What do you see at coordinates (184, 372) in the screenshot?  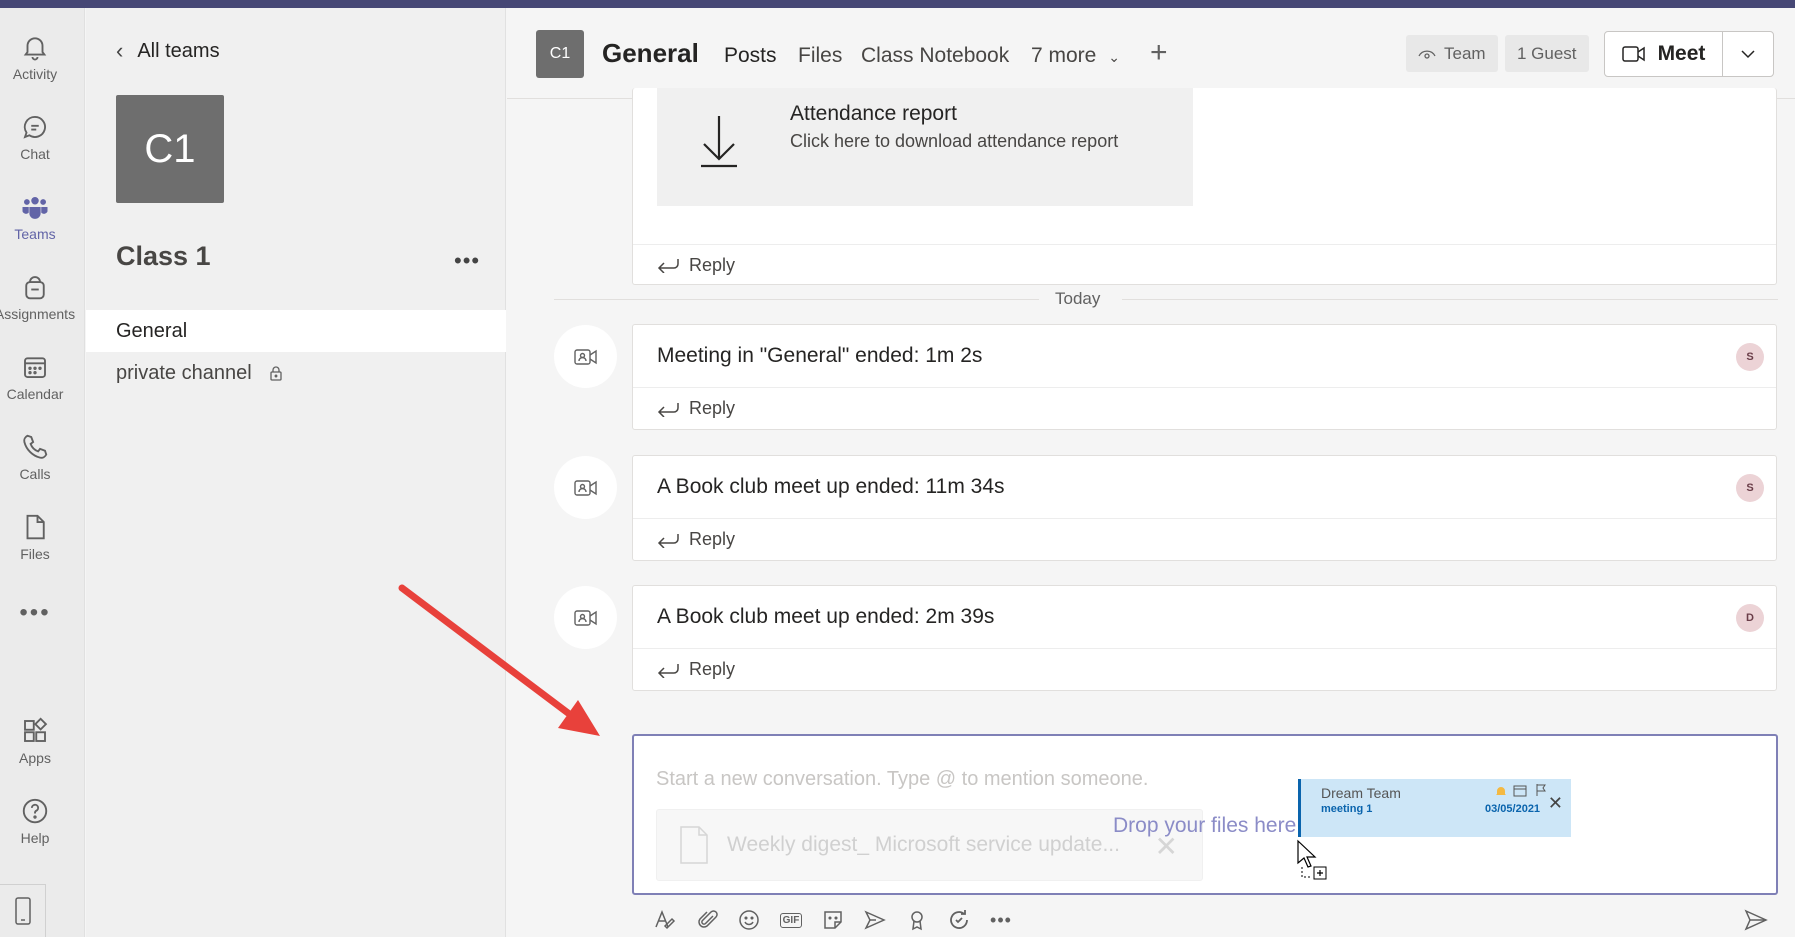 I see `channel-label: private channel` at bounding box center [184, 372].